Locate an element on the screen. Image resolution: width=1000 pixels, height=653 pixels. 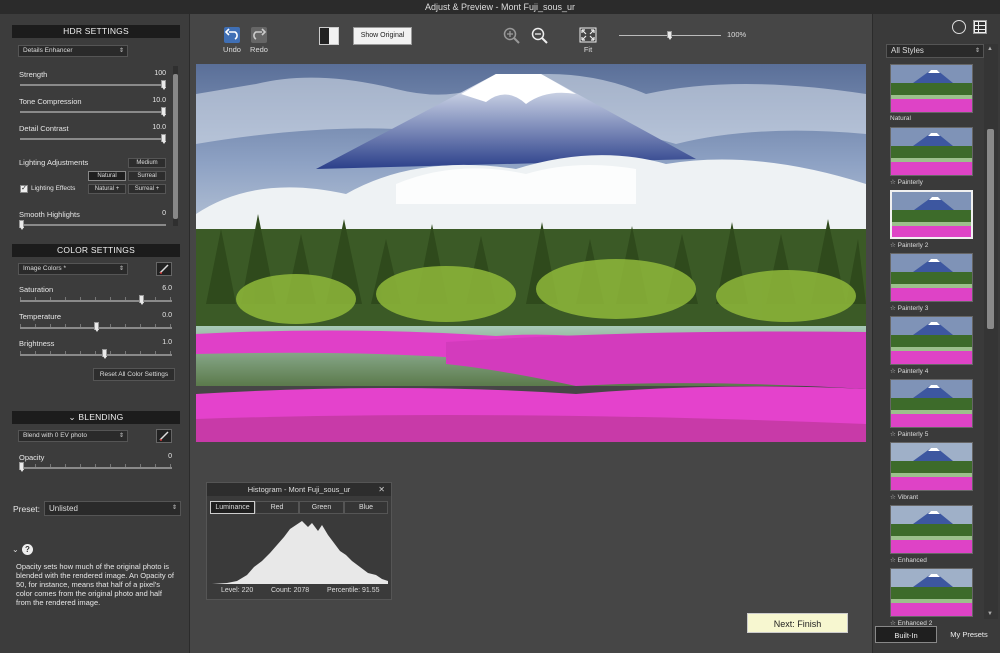
tone-compression-slider-thumb is located at coordinates (163, 112).